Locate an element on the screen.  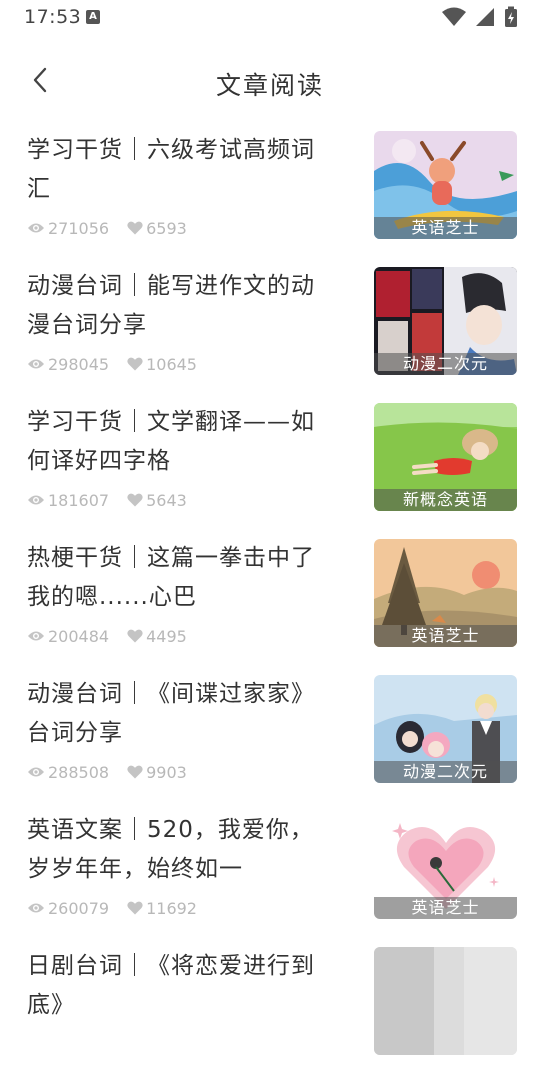
like-count: 11692 is located at coordinates (162, 908).